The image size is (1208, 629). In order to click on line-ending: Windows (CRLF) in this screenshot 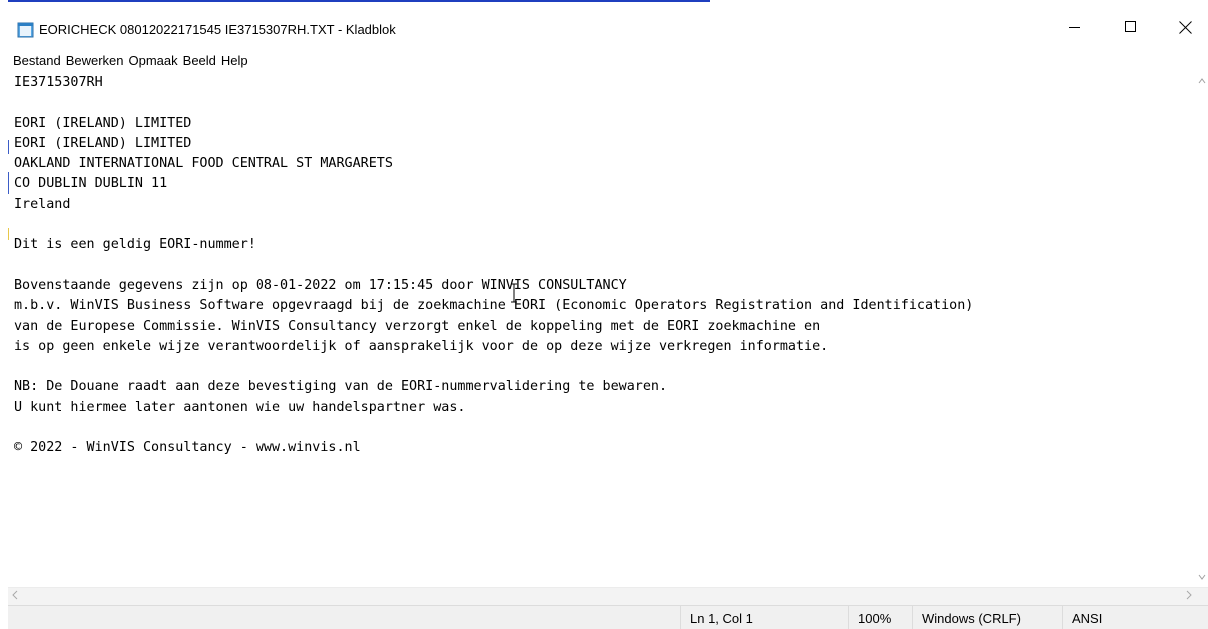, I will do `click(987, 617)`.